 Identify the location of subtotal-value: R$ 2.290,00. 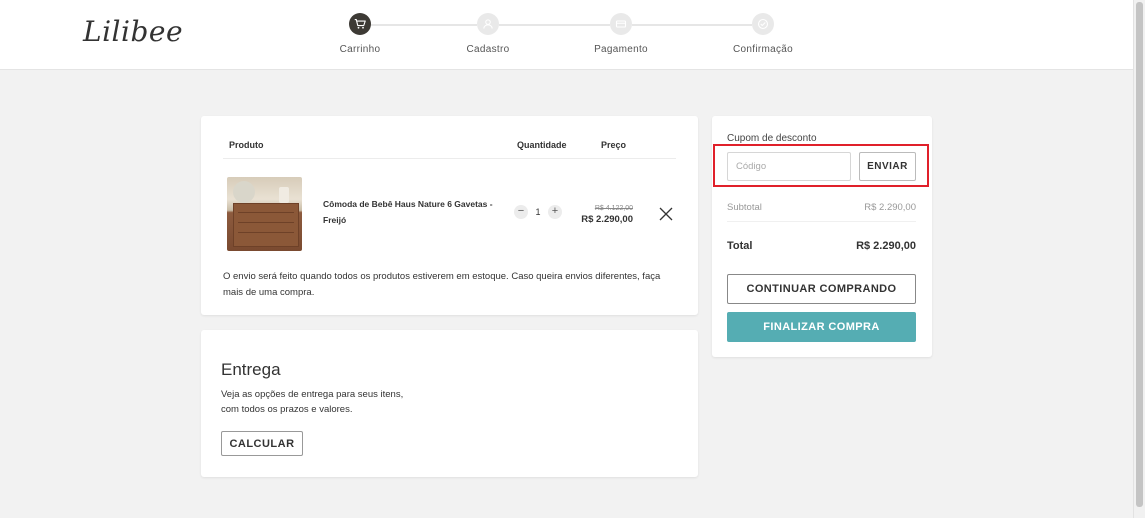
(890, 207).